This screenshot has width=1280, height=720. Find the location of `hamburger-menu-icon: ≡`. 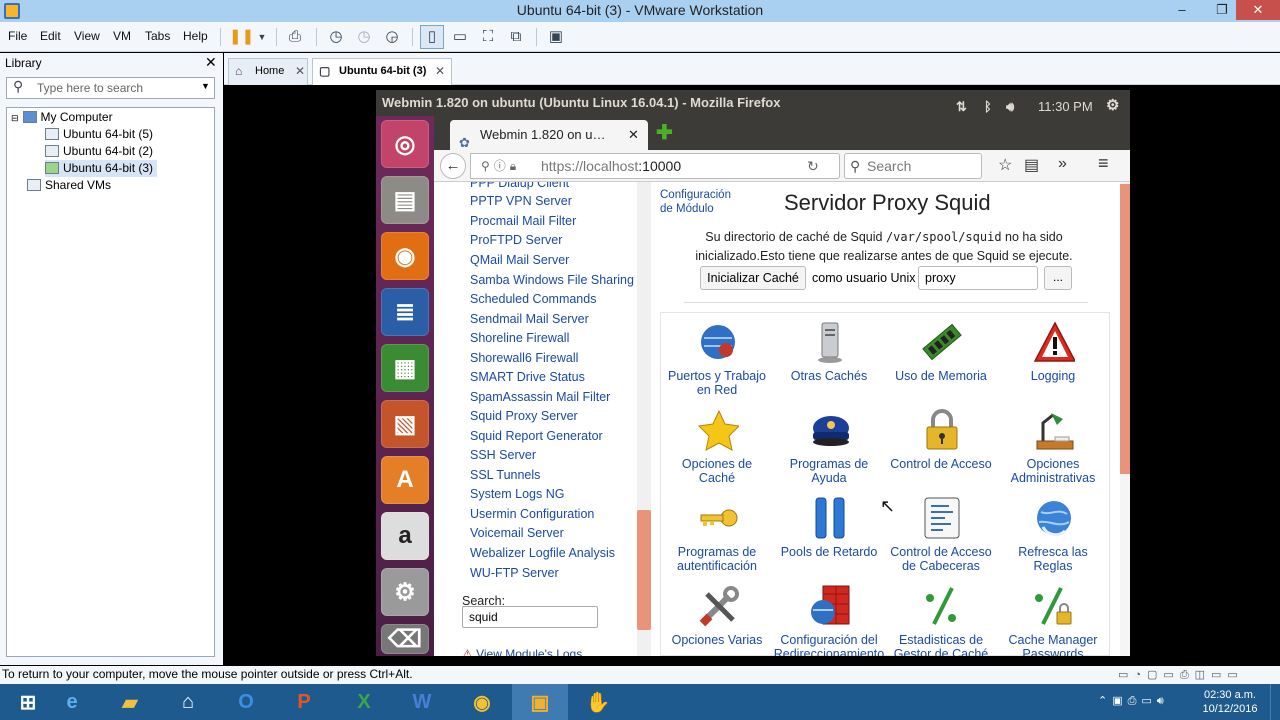

hamburger-menu-icon: ≡ is located at coordinates (1103, 163).